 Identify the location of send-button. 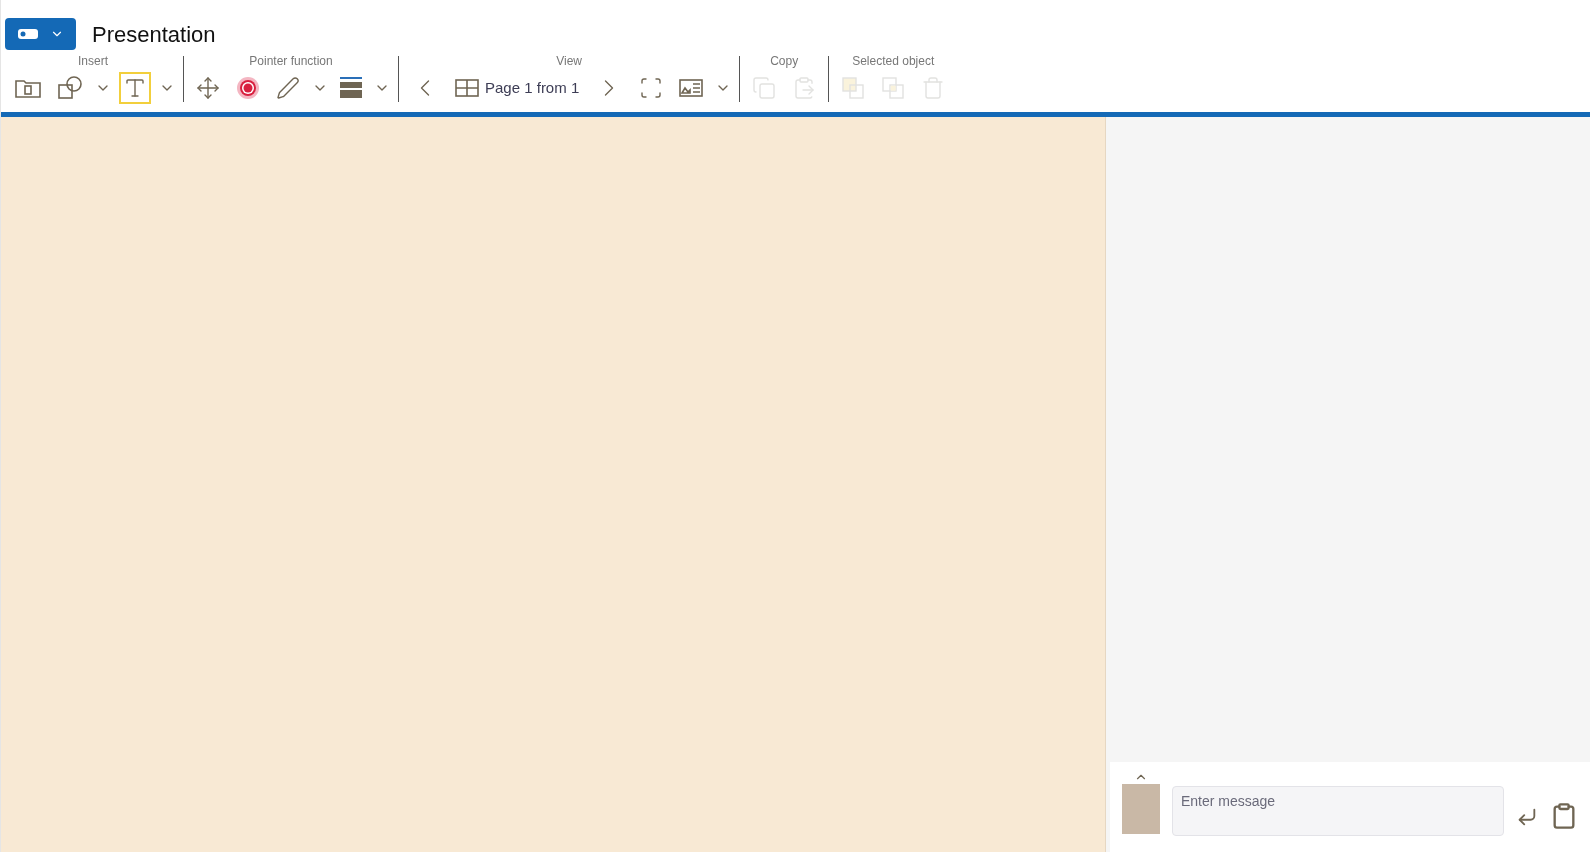
(1527, 817).